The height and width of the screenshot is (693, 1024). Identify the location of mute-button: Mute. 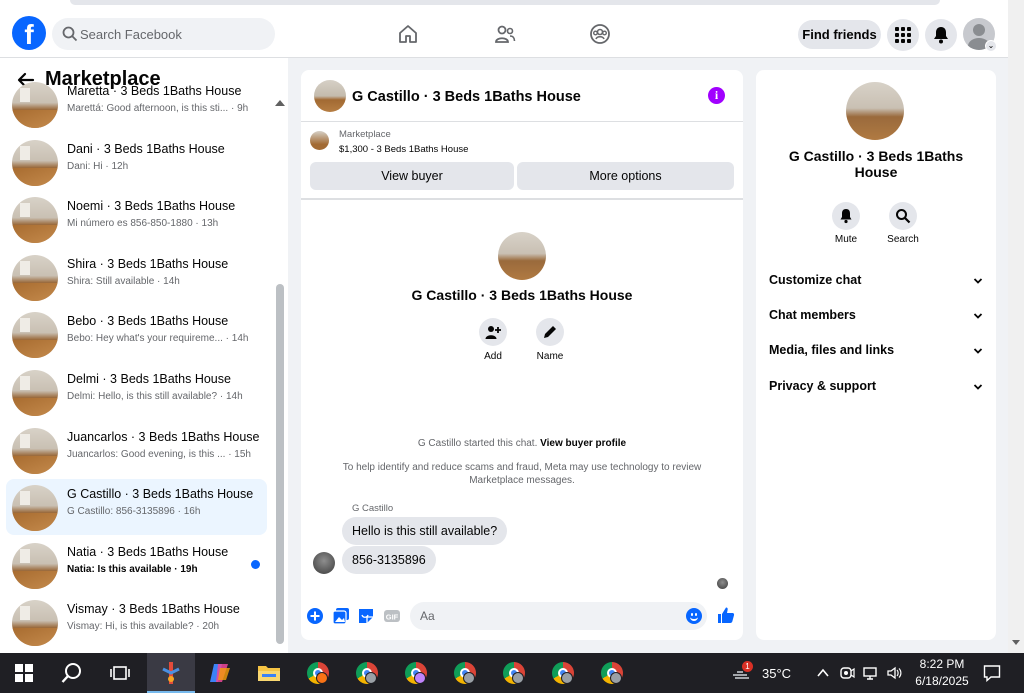
(846, 223).